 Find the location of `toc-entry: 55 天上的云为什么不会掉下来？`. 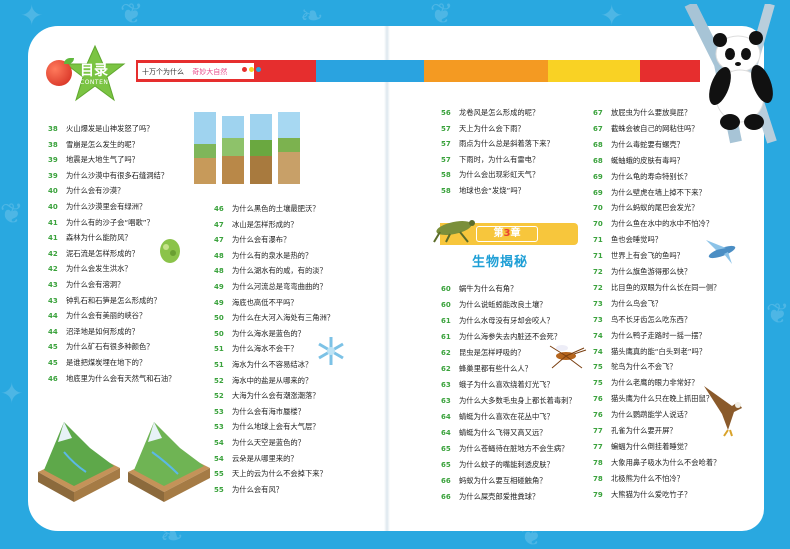

toc-entry: 55 天上的云为什么不会掉下来？ is located at coordinates (270, 474).